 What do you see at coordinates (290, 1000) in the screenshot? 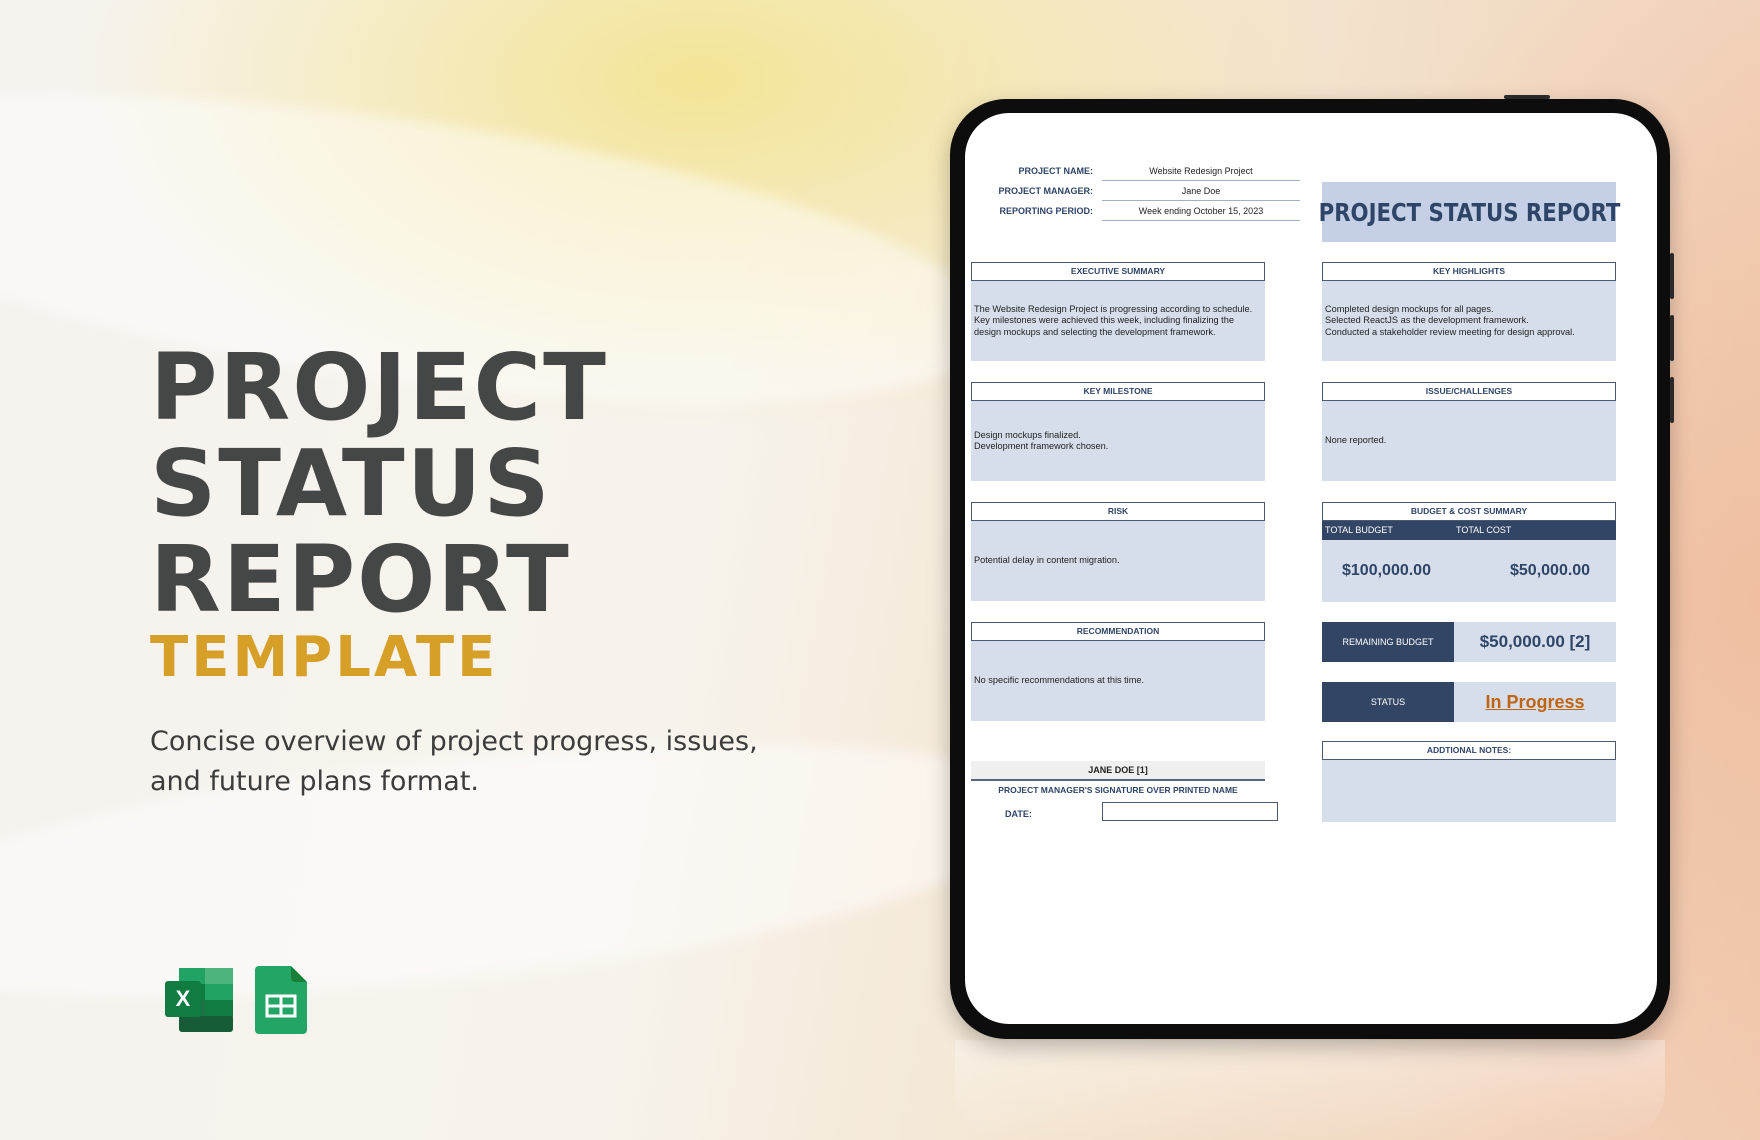
I see `google-sheets-icon` at bounding box center [290, 1000].